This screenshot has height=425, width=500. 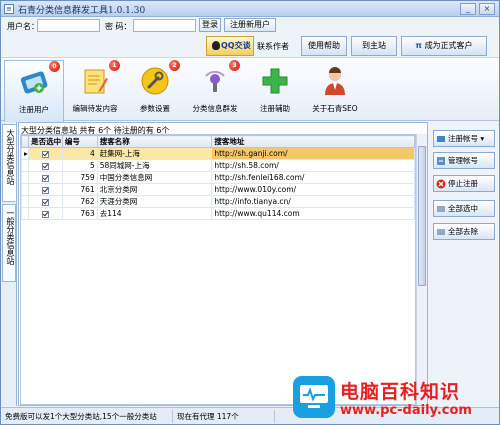 What do you see at coordinates (154, 177) in the screenshot?
I see `row-name: 中国分类信息网` at bounding box center [154, 177].